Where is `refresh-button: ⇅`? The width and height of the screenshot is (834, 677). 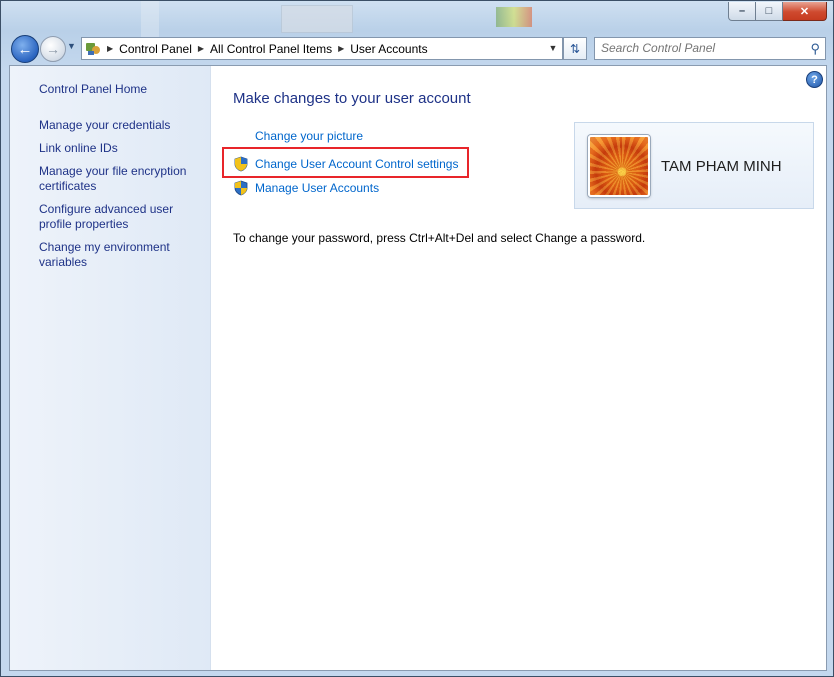 refresh-button: ⇅ is located at coordinates (575, 48).